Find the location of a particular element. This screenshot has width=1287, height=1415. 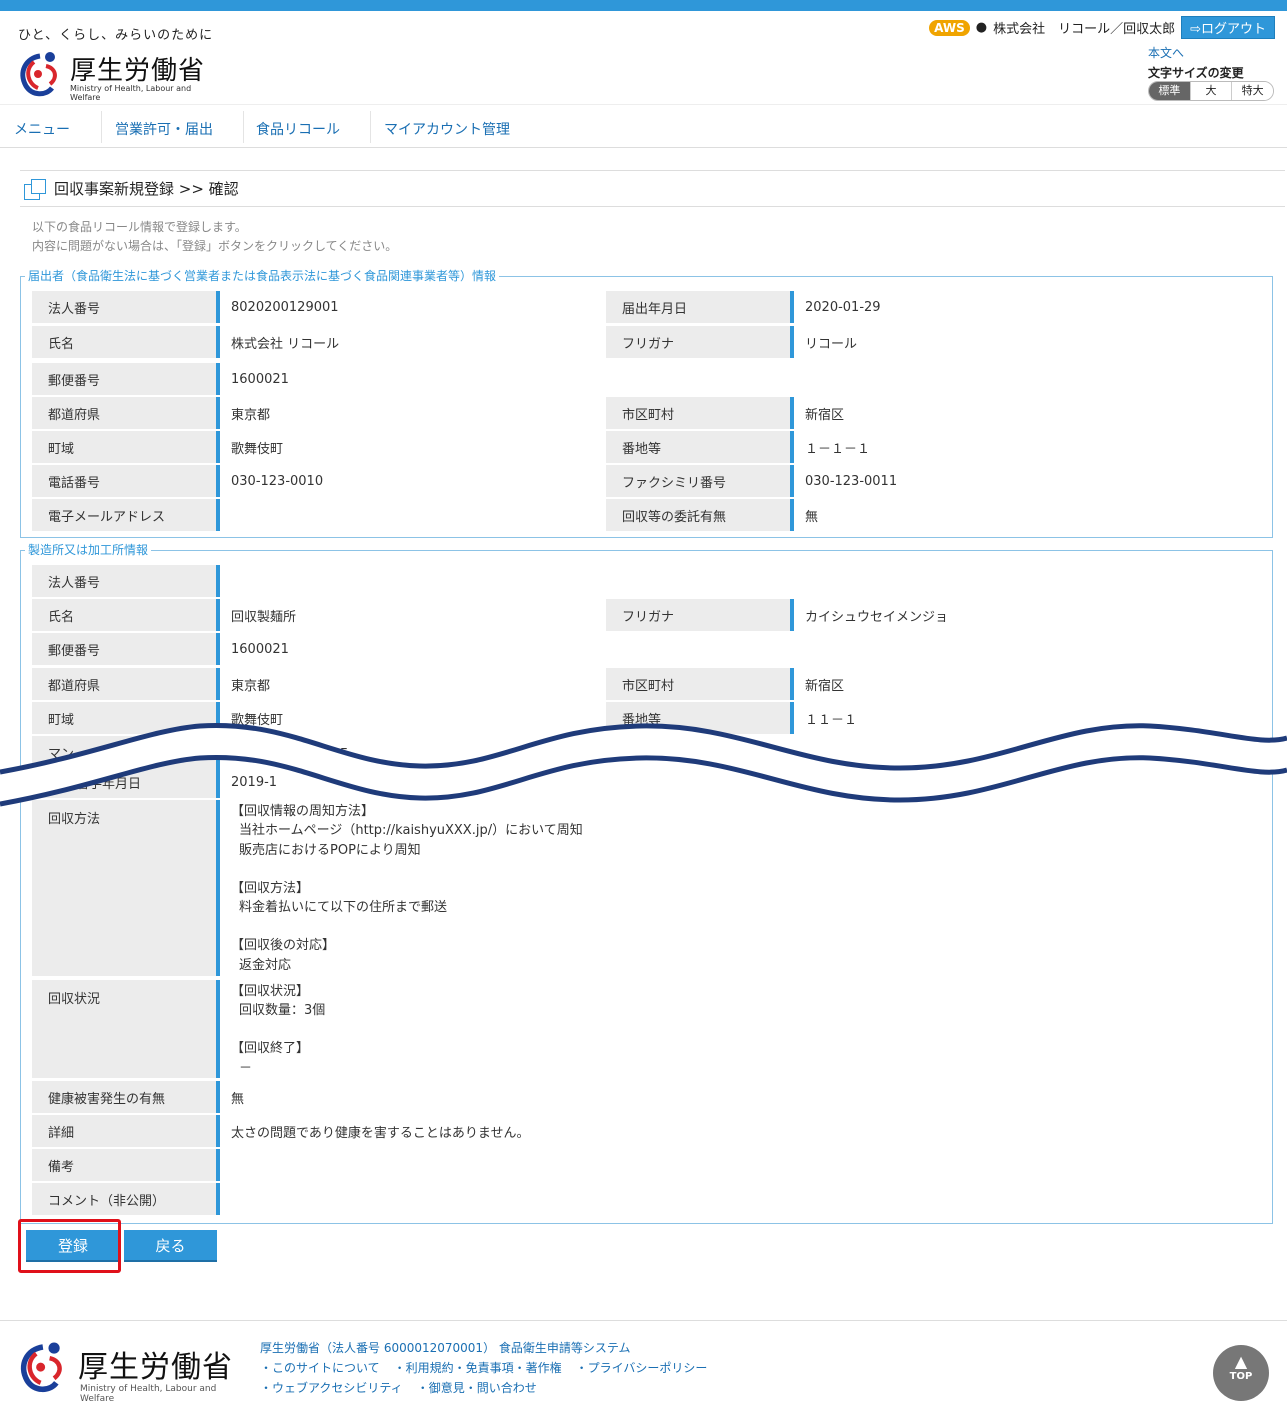

user-bar: AWS ● 株式会社 リコール／回収太郎 ⇨ログアウト is located at coordinates (1102, 27).